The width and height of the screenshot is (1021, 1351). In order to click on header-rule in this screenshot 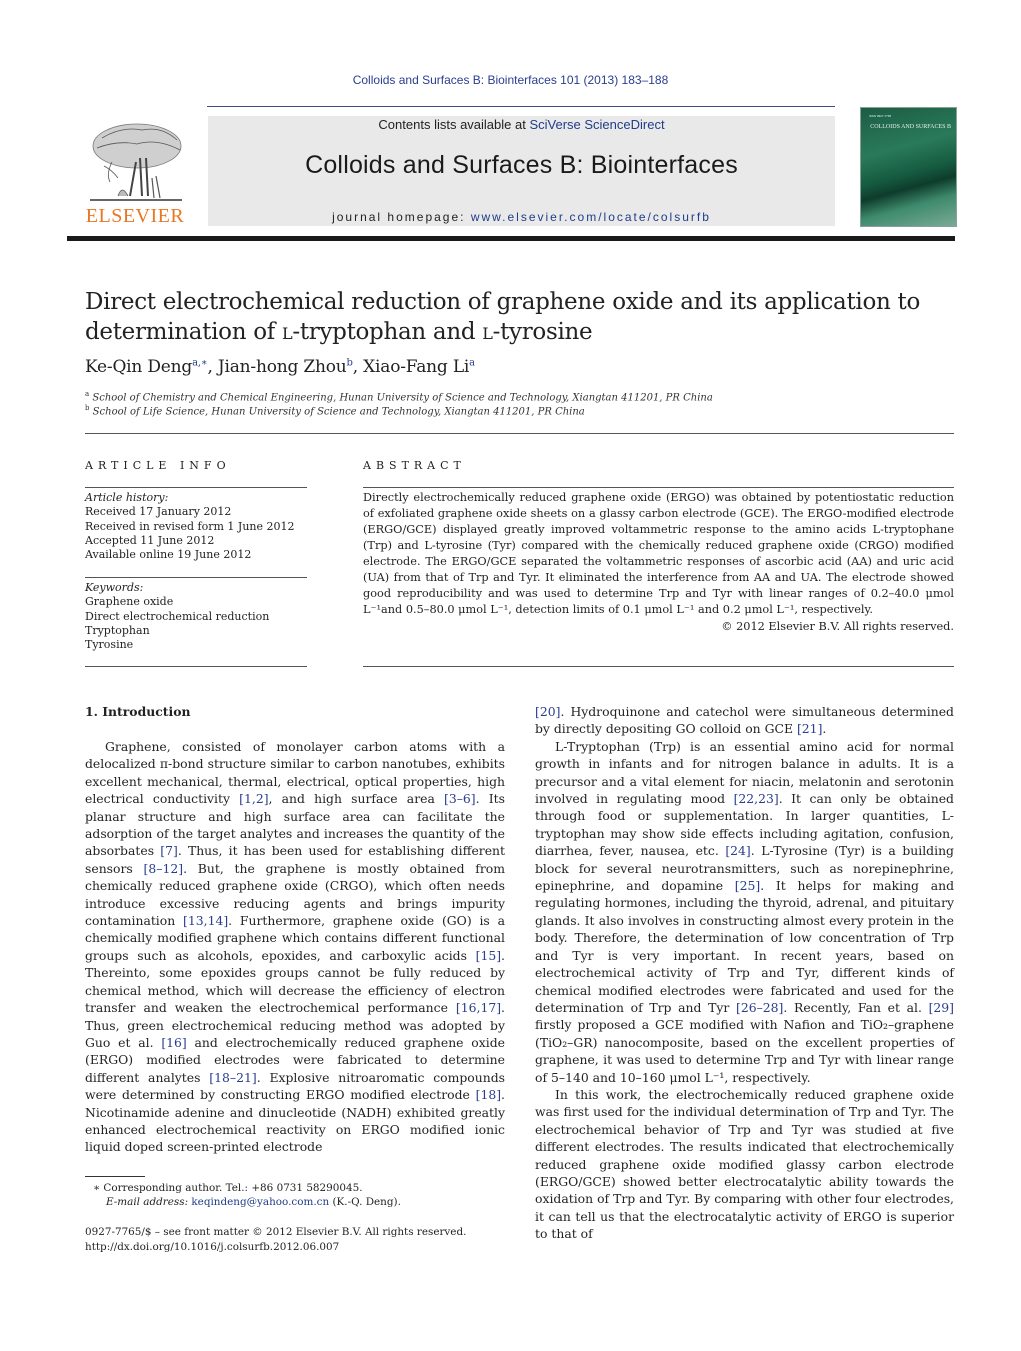, I will do `click(521, 106)`.